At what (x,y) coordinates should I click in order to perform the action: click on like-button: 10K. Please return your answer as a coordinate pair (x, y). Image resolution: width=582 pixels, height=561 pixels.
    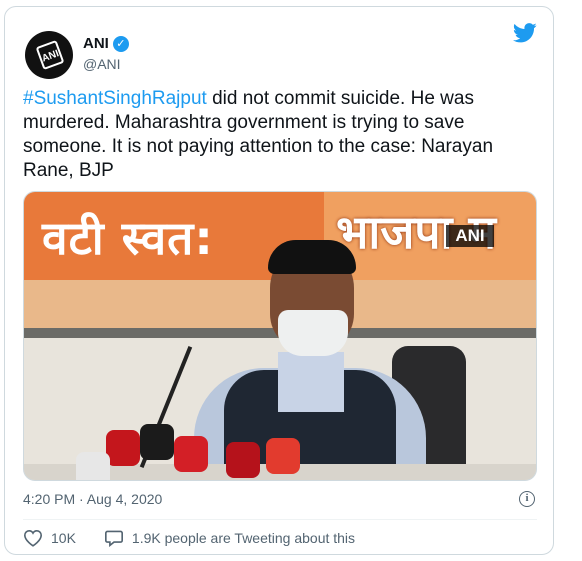
    Looking at the image, I should click on (49, 538).